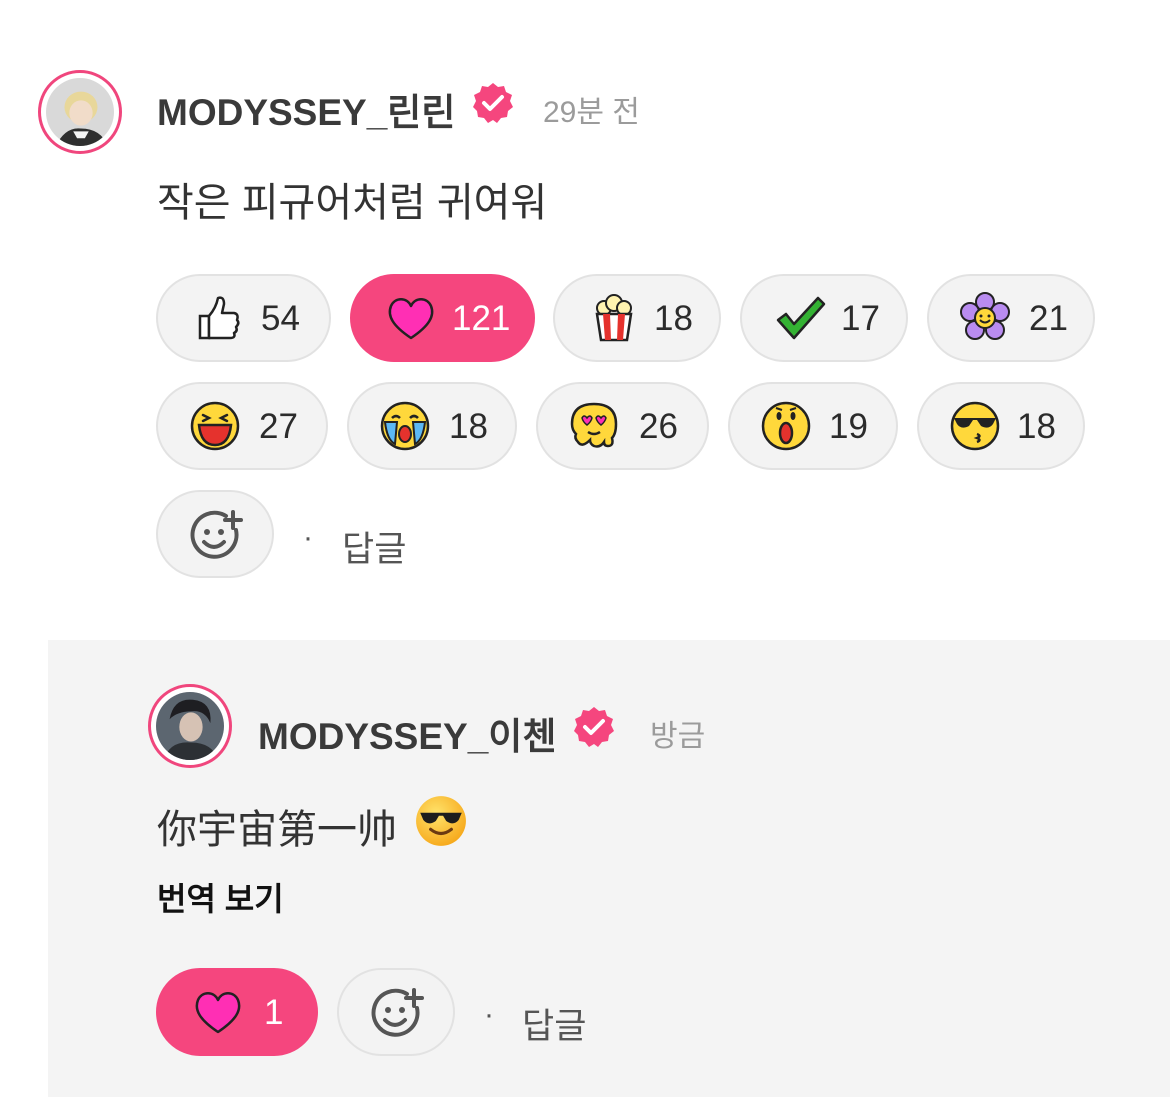 The image size is (1170, 1097). What do you see at coordinates (1011, 318) in the screenshot?
I see `reaction-flower: 21` at bounding box center [1011, 318].